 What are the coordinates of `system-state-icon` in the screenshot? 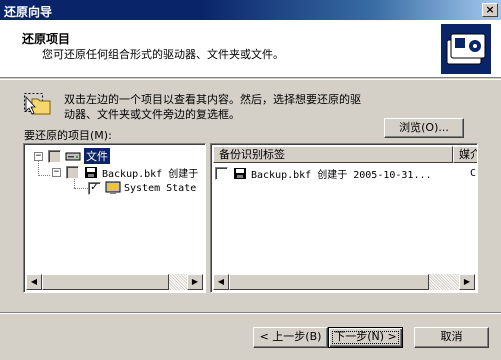 It's located at (113, 187).